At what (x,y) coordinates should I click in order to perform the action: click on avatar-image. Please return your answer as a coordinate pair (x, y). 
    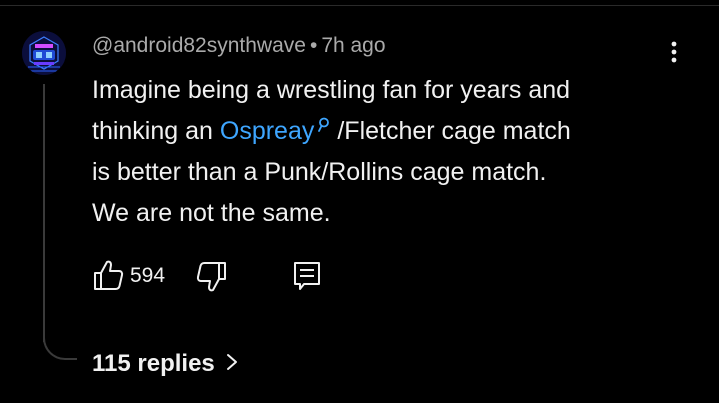
    Looking at the image, I should click on (44, 53).